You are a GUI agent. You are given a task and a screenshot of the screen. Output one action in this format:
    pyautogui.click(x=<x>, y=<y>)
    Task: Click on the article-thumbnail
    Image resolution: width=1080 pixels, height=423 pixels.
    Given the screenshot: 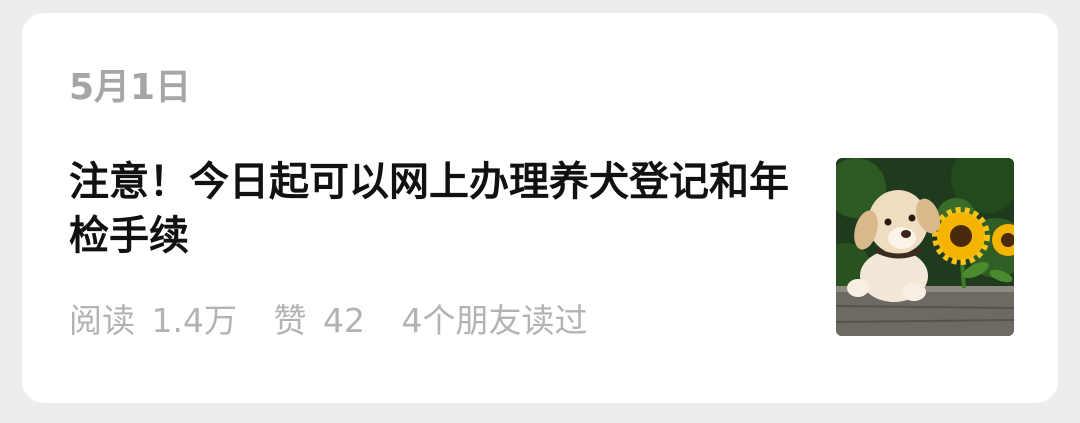 What is the action you would take?
    pyautogui.click(x=925, y=247)
    